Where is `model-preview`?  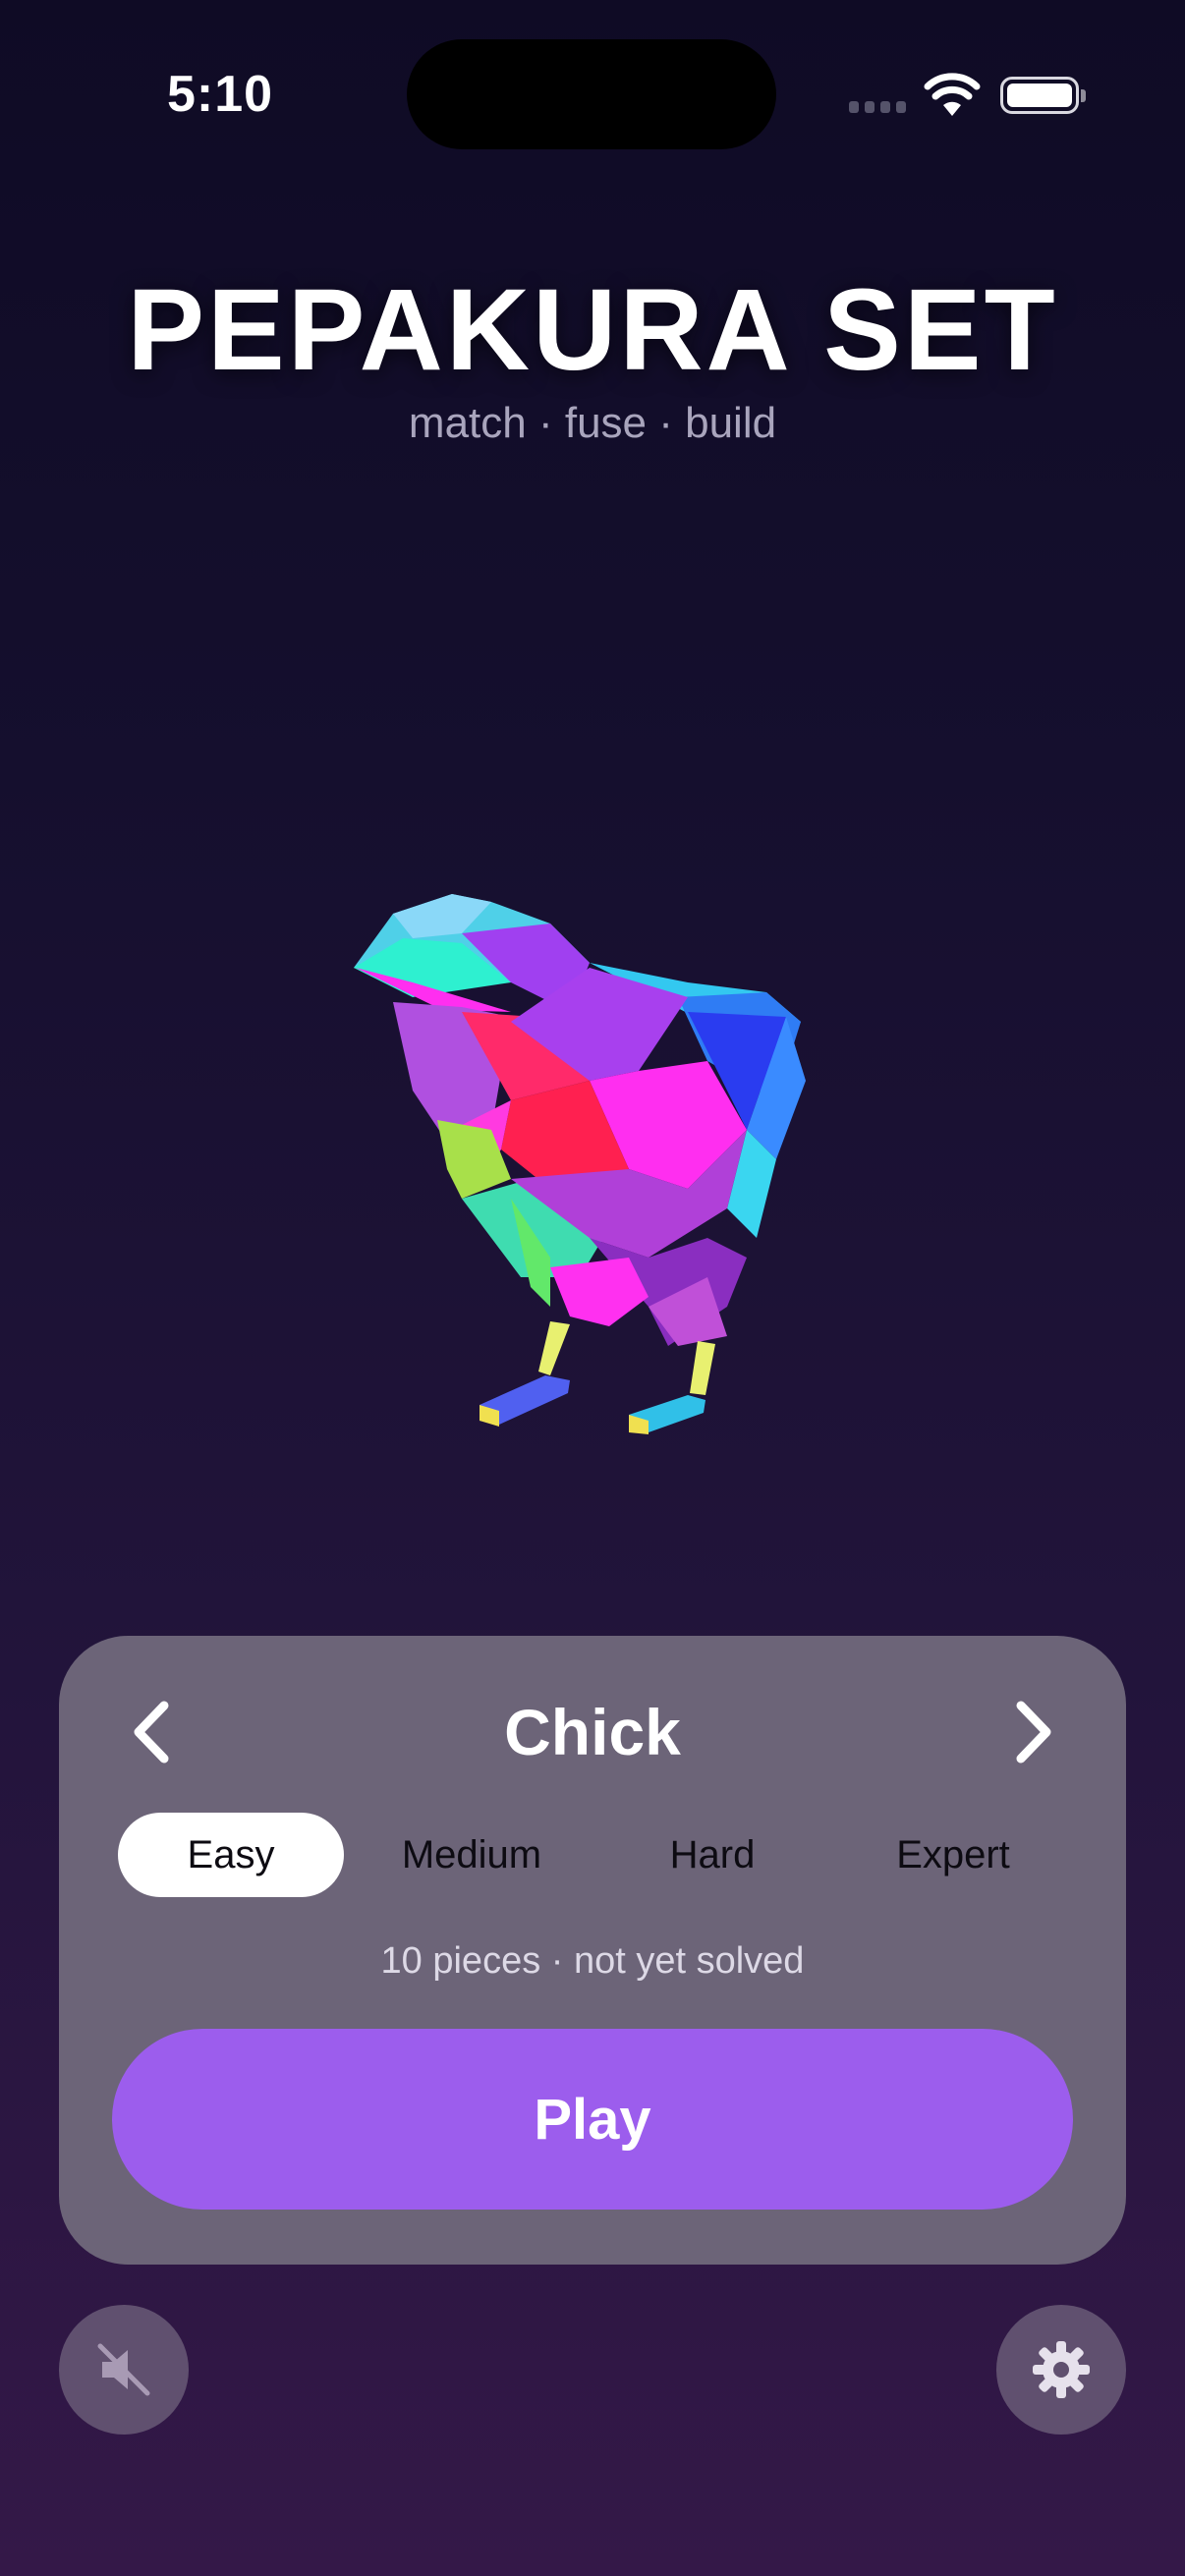
model-preview is located at coordinates (579, 1159).